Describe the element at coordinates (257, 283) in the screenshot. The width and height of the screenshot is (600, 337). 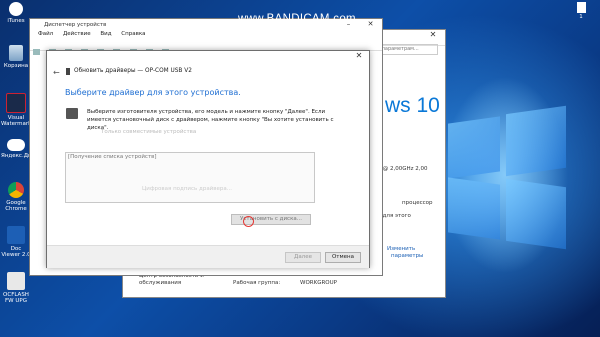
I see `workgroup-label: Рабочая группа:` at that location.